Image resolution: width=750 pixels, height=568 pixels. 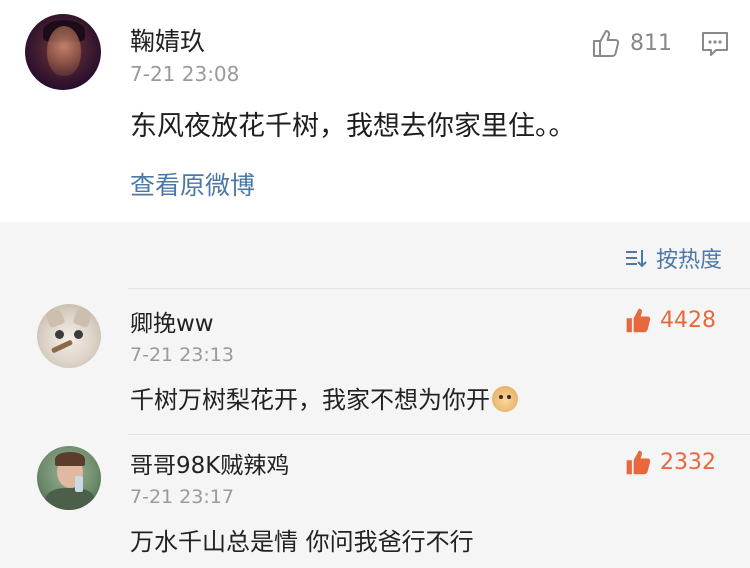 What do you see at coordinates (688, 260) in the screenshot?
I see `sort-label: 按热度` at bounding box center [688, 260].